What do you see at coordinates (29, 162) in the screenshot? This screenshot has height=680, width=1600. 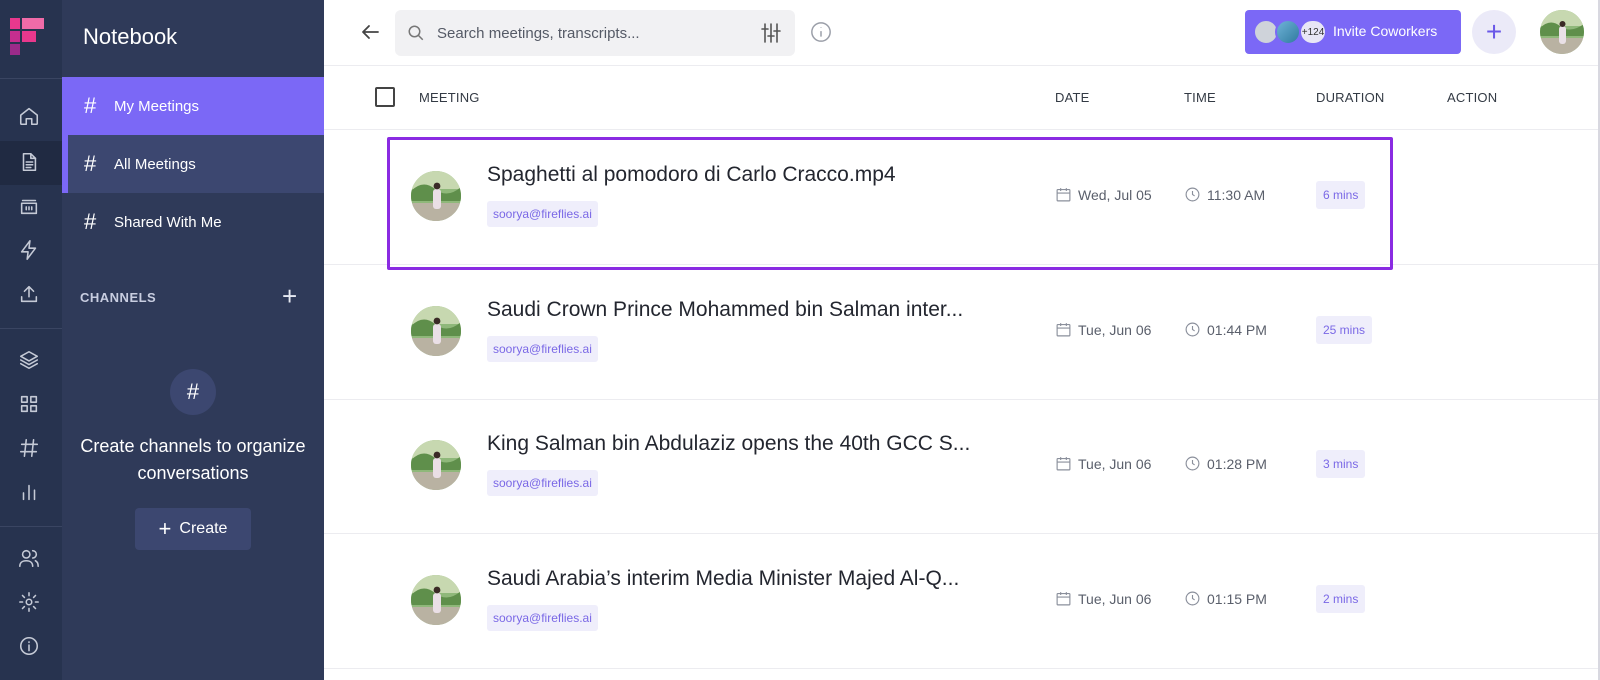 I see `document-icon` at bounding box center [29, 162].